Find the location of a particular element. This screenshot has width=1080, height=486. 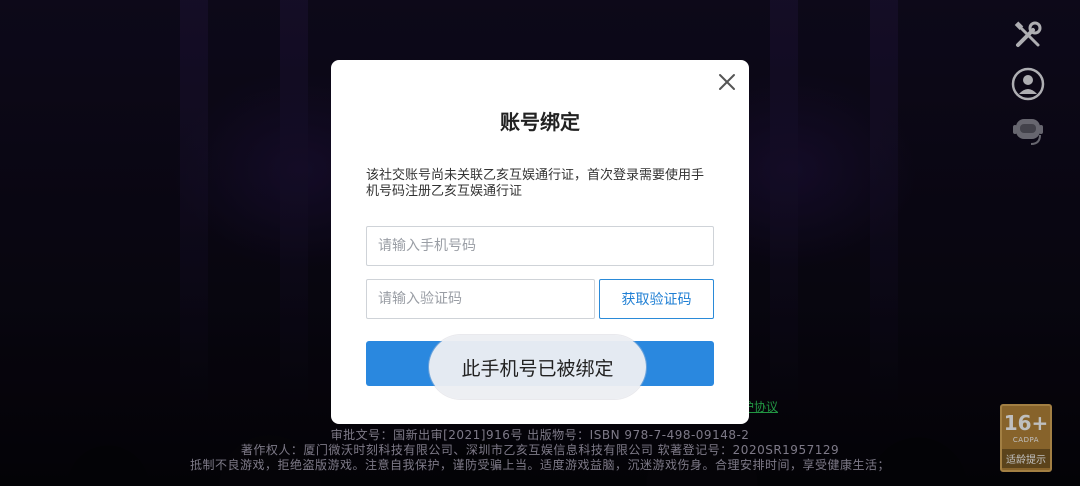

close-icon is located at coordinates (727, 82).